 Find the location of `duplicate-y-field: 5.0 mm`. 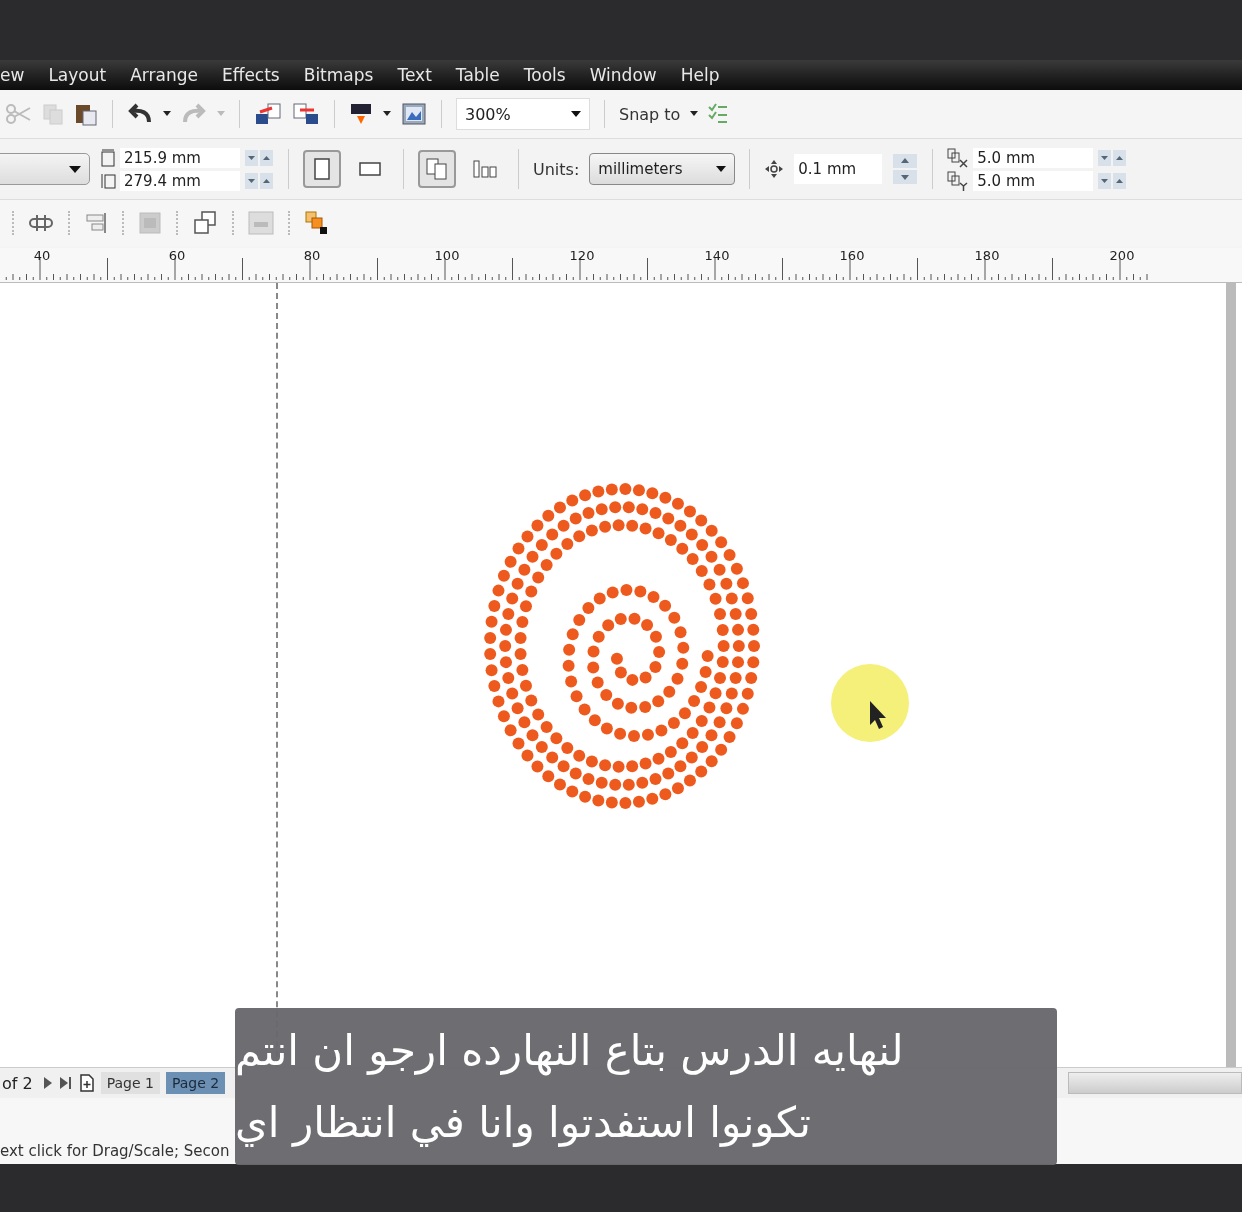

duplicate-y-field: 5.0 mm is located at coordinates (1033, 180).